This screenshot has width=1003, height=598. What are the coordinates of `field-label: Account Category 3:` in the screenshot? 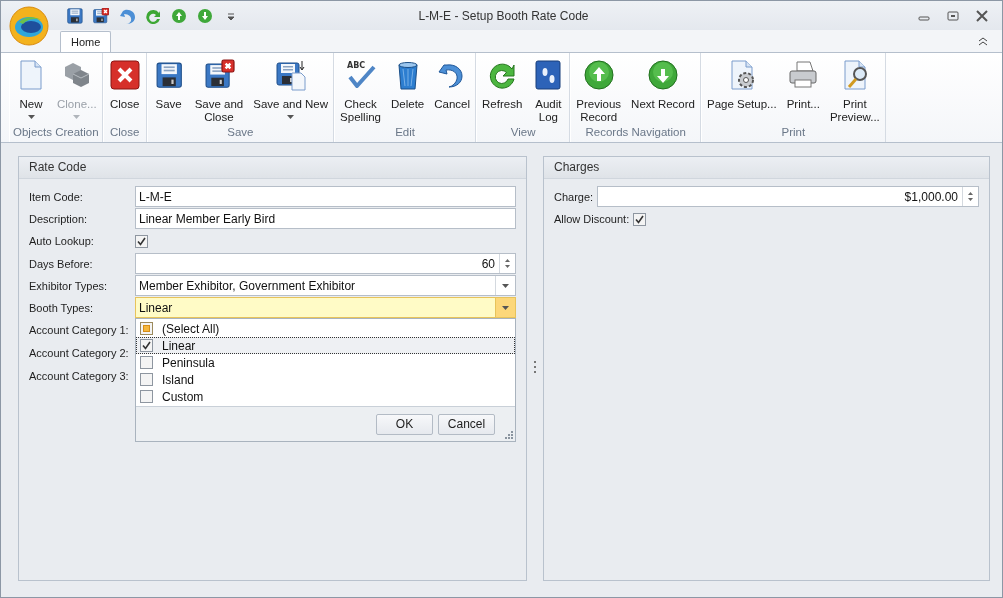 It's located at (79, 376).